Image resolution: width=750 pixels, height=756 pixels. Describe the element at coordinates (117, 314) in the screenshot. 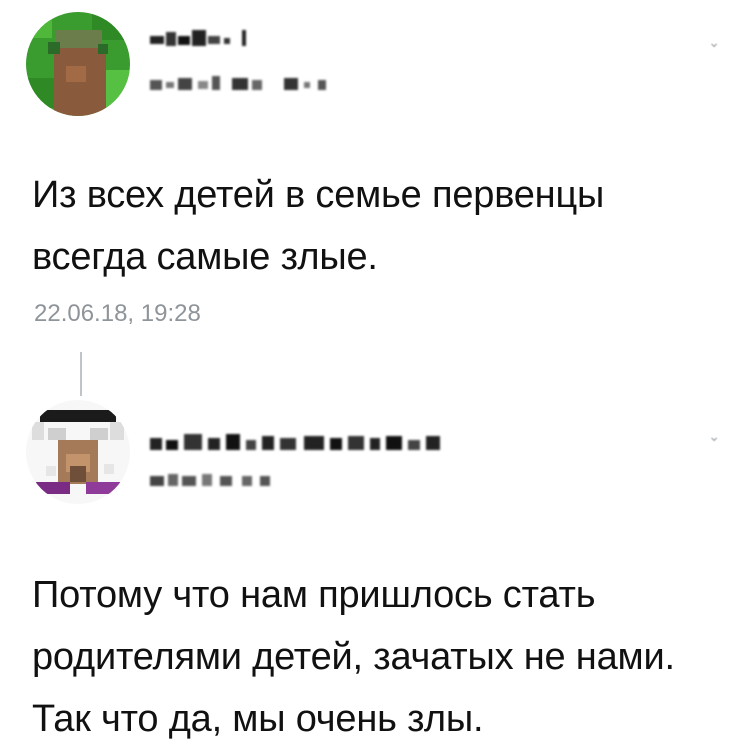

I see `post-timestamp: 22.06.18, 19:28` at that location.